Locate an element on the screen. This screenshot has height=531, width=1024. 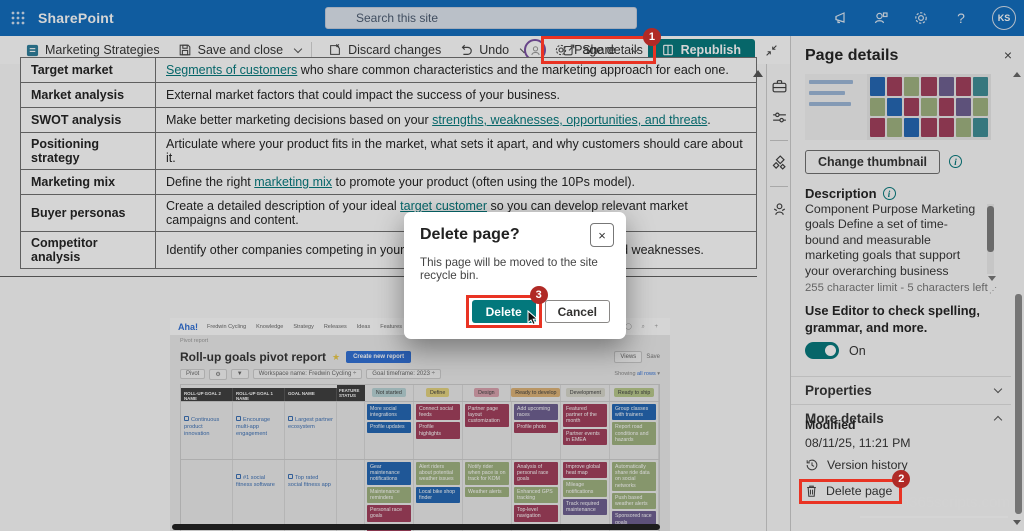
account-avatar: KS is located at coordinates (1004, 18).